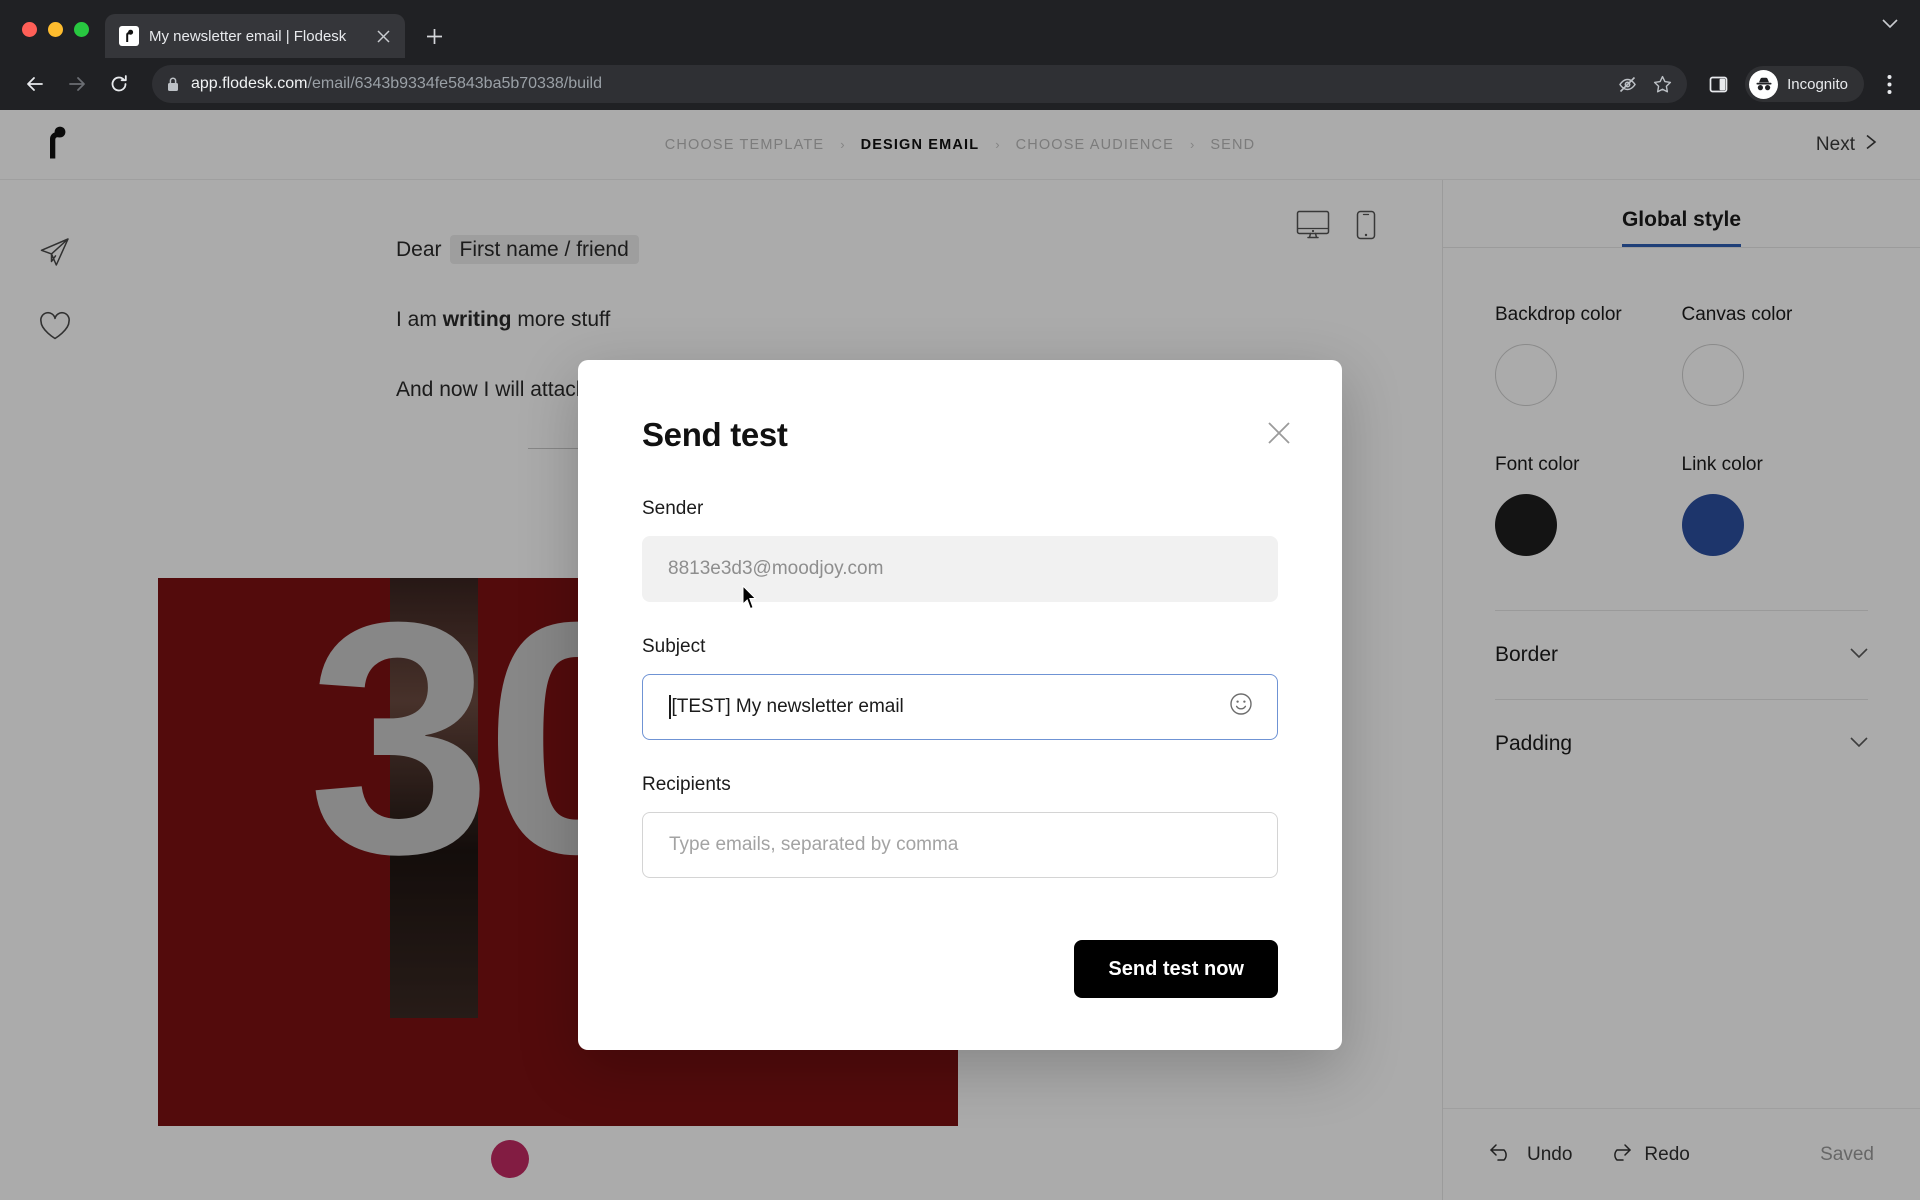 This screenshot has width=1920, height=1200. I want to click on subject-input: [TEST] My newsletter email, so click(960, 707).